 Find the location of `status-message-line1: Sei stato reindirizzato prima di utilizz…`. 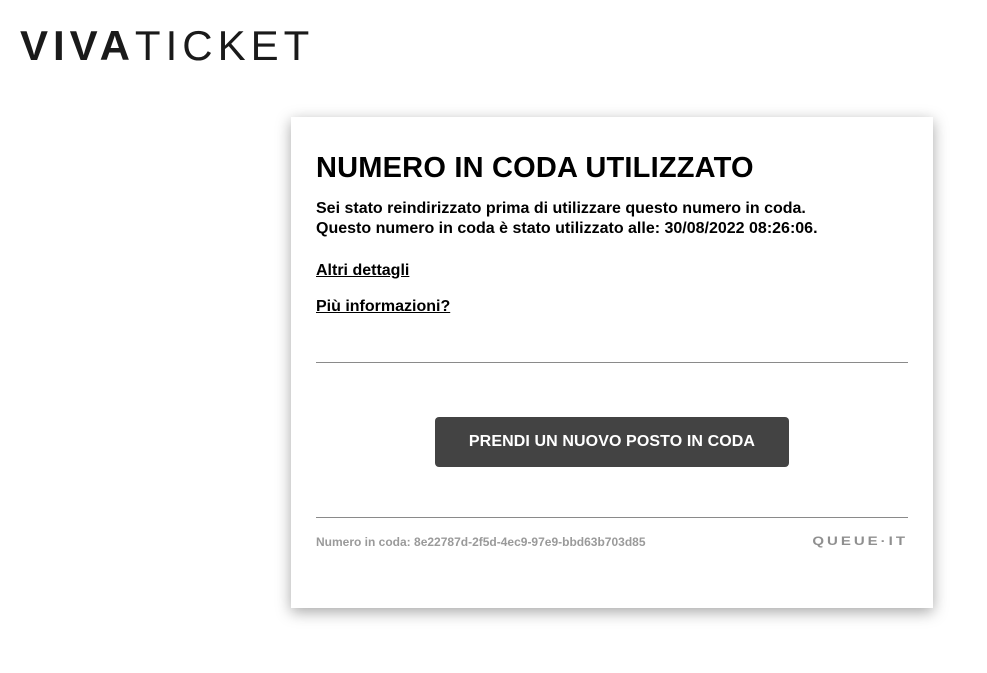

status-message-line1: Sei stato reindirizzato prima di utilizz… is located at coordinates (561, 208).